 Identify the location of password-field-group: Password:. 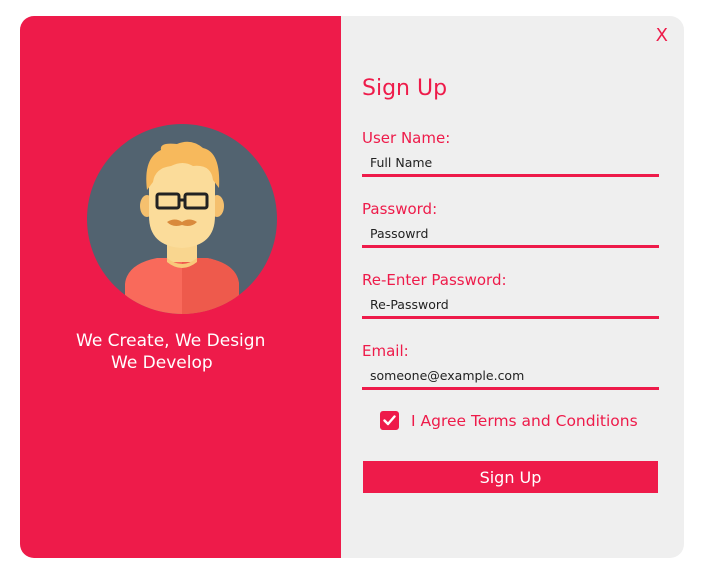
(510, 224).